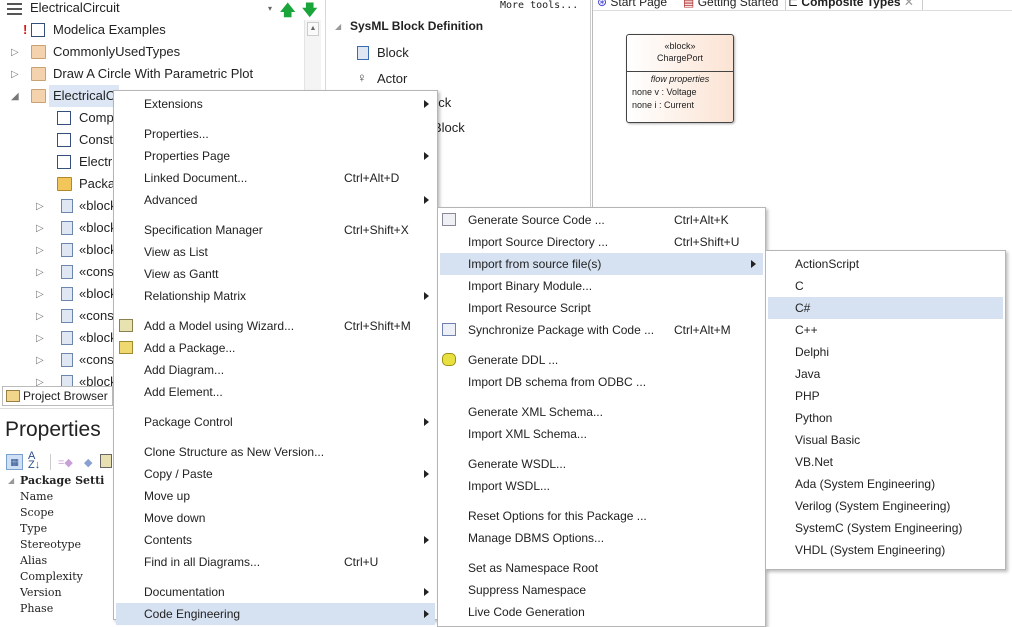 This screenshot has width=1012, height=627. Describe the element at coordinates (885, 440) in the screenshot. I see `menu-item-visual-basic: Visual Basic` at that location.